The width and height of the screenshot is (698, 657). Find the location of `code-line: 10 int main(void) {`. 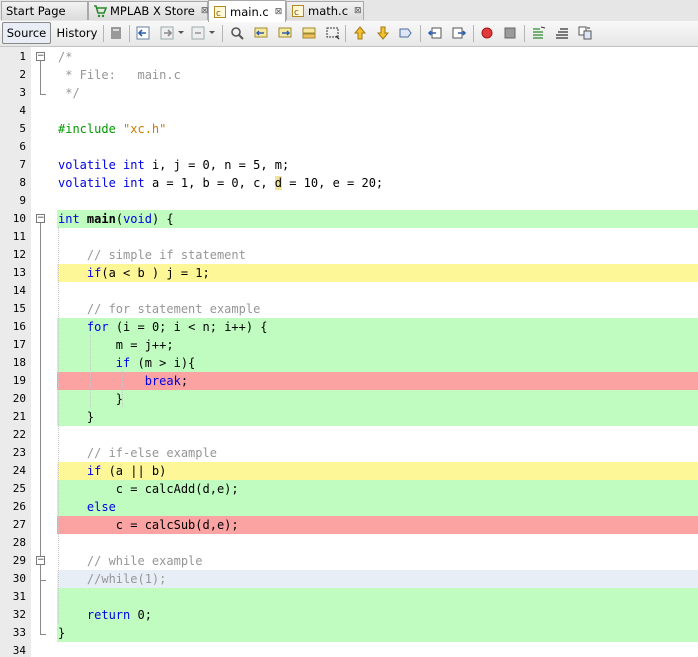

code-line: 10 int main(void) { is located at coordinates (349, 219).